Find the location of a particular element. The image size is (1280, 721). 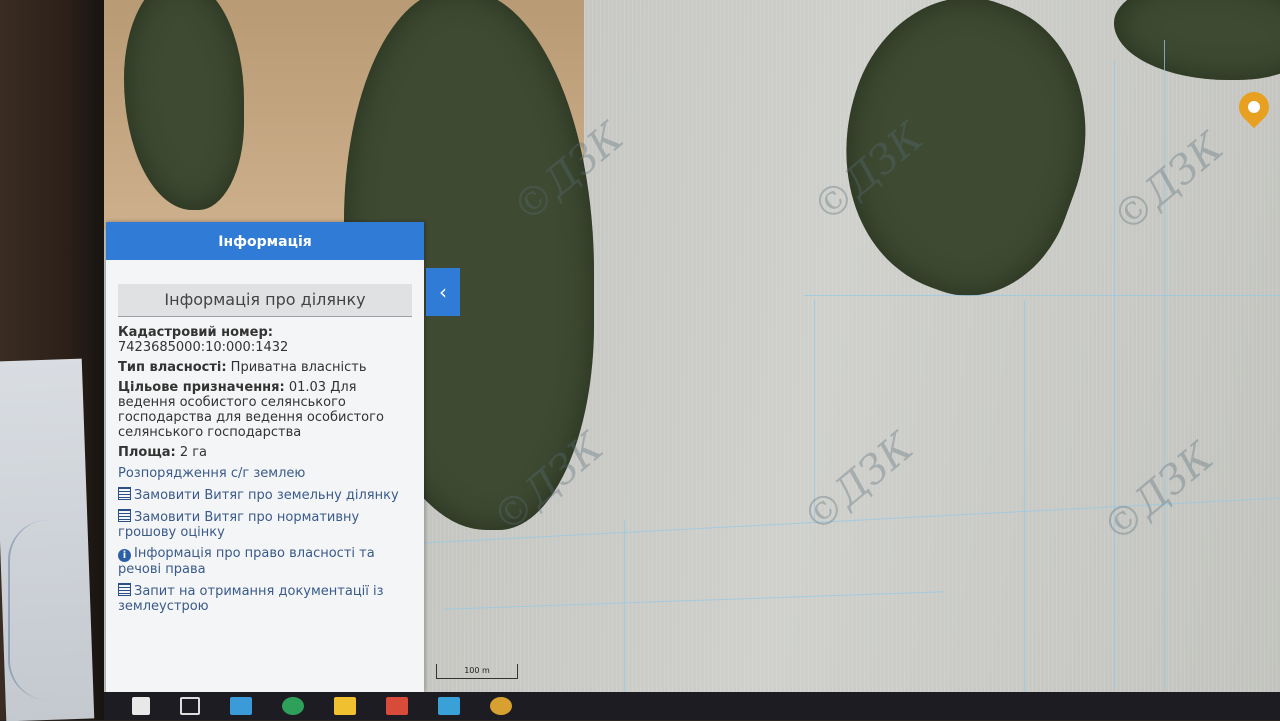

edge-browser-icon is located at coordinates (293, 706).